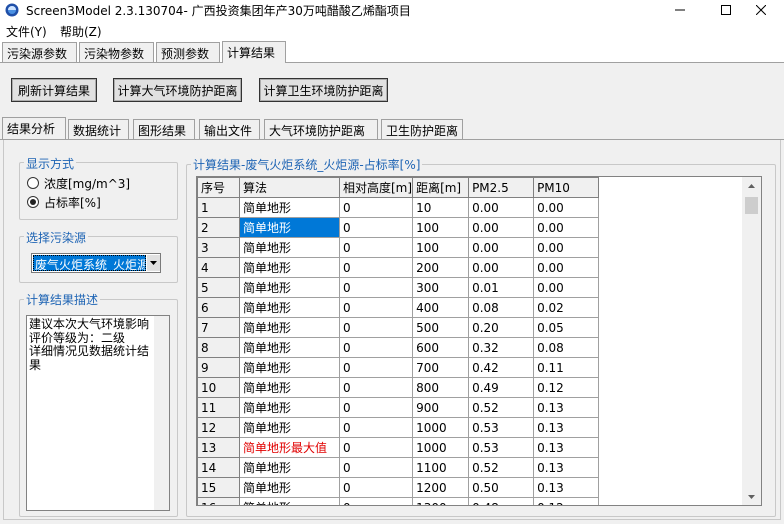 The width and height of the screenshot is (784, 524). Describe the element at coordinates (398, 327) in the screenshot. I see `table-row: 7 简单地形 0 500 0.20 0.05` at that location.